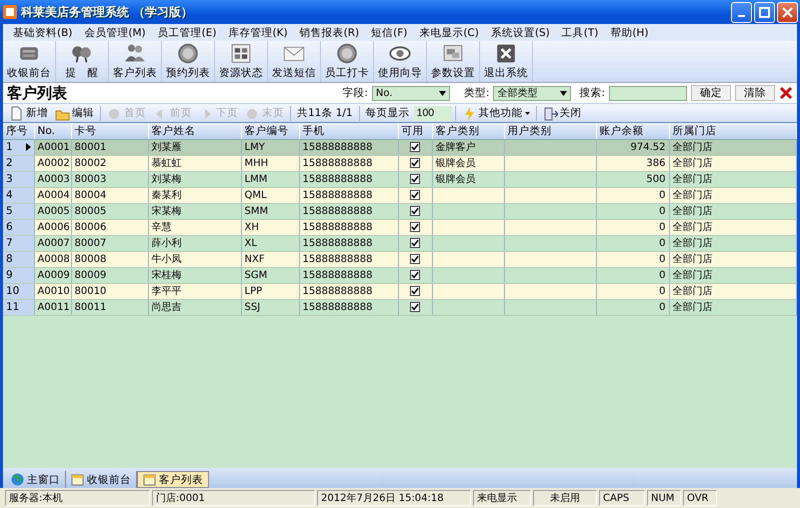 The width and height of the screenshot is (800, 508). I want to click on column-header: 卡号, so click(109, 131).